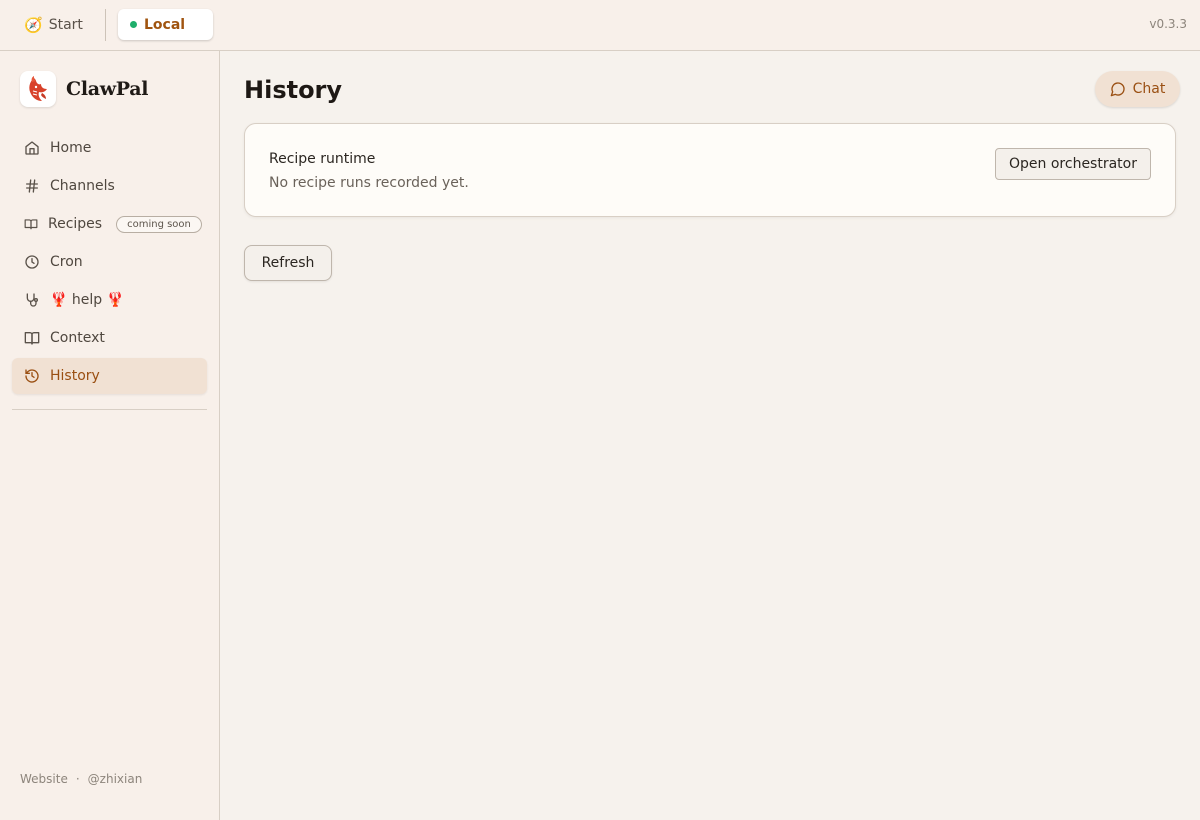 This screenshot has width=1200, height=820. I want to click on home-icon, so click(32, 148).